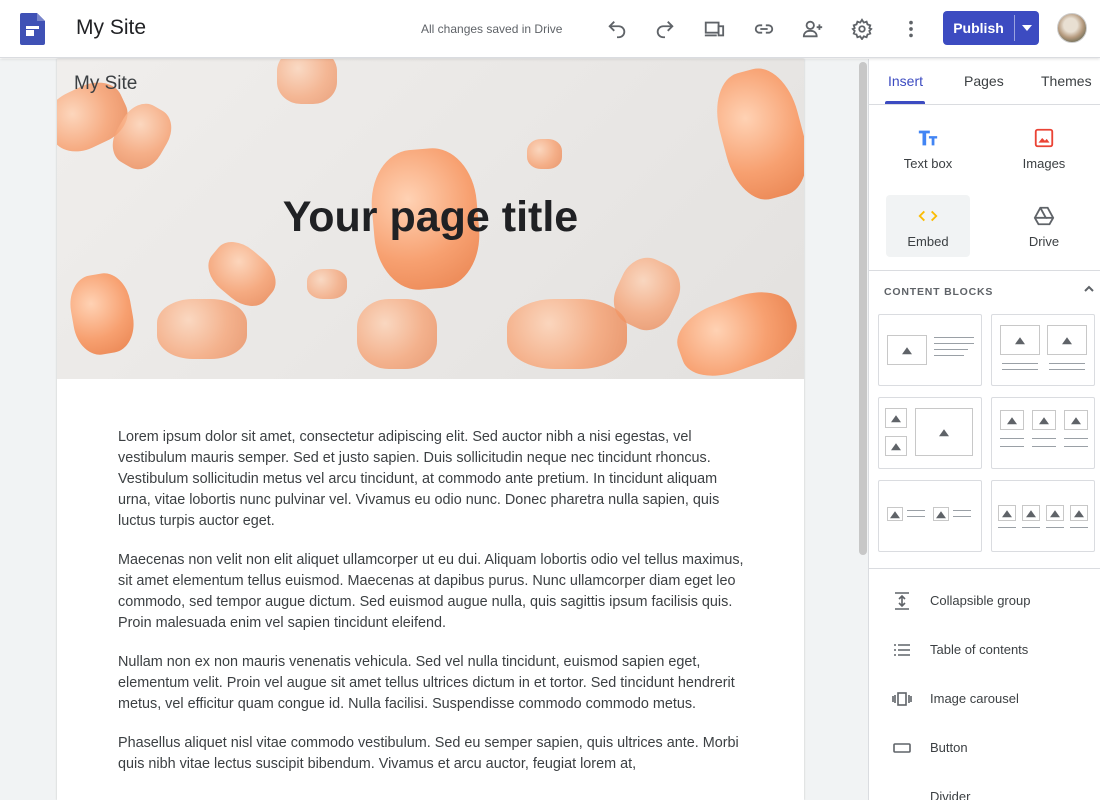  Describe the element at coordinates (974, 698) in the screenshot. I see `image-carousel-label: Image carousel` at that location.